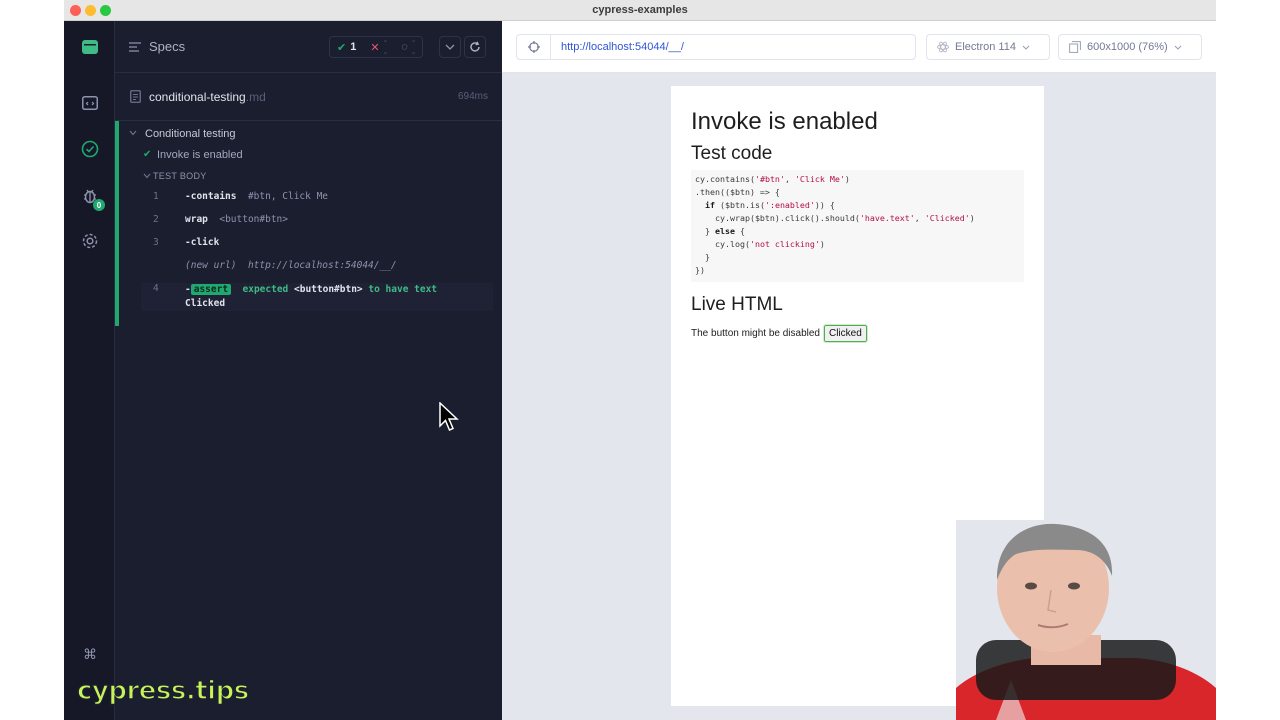 The image size is (1280, 720). I want to click on refresh-icon, so click(475, 47).